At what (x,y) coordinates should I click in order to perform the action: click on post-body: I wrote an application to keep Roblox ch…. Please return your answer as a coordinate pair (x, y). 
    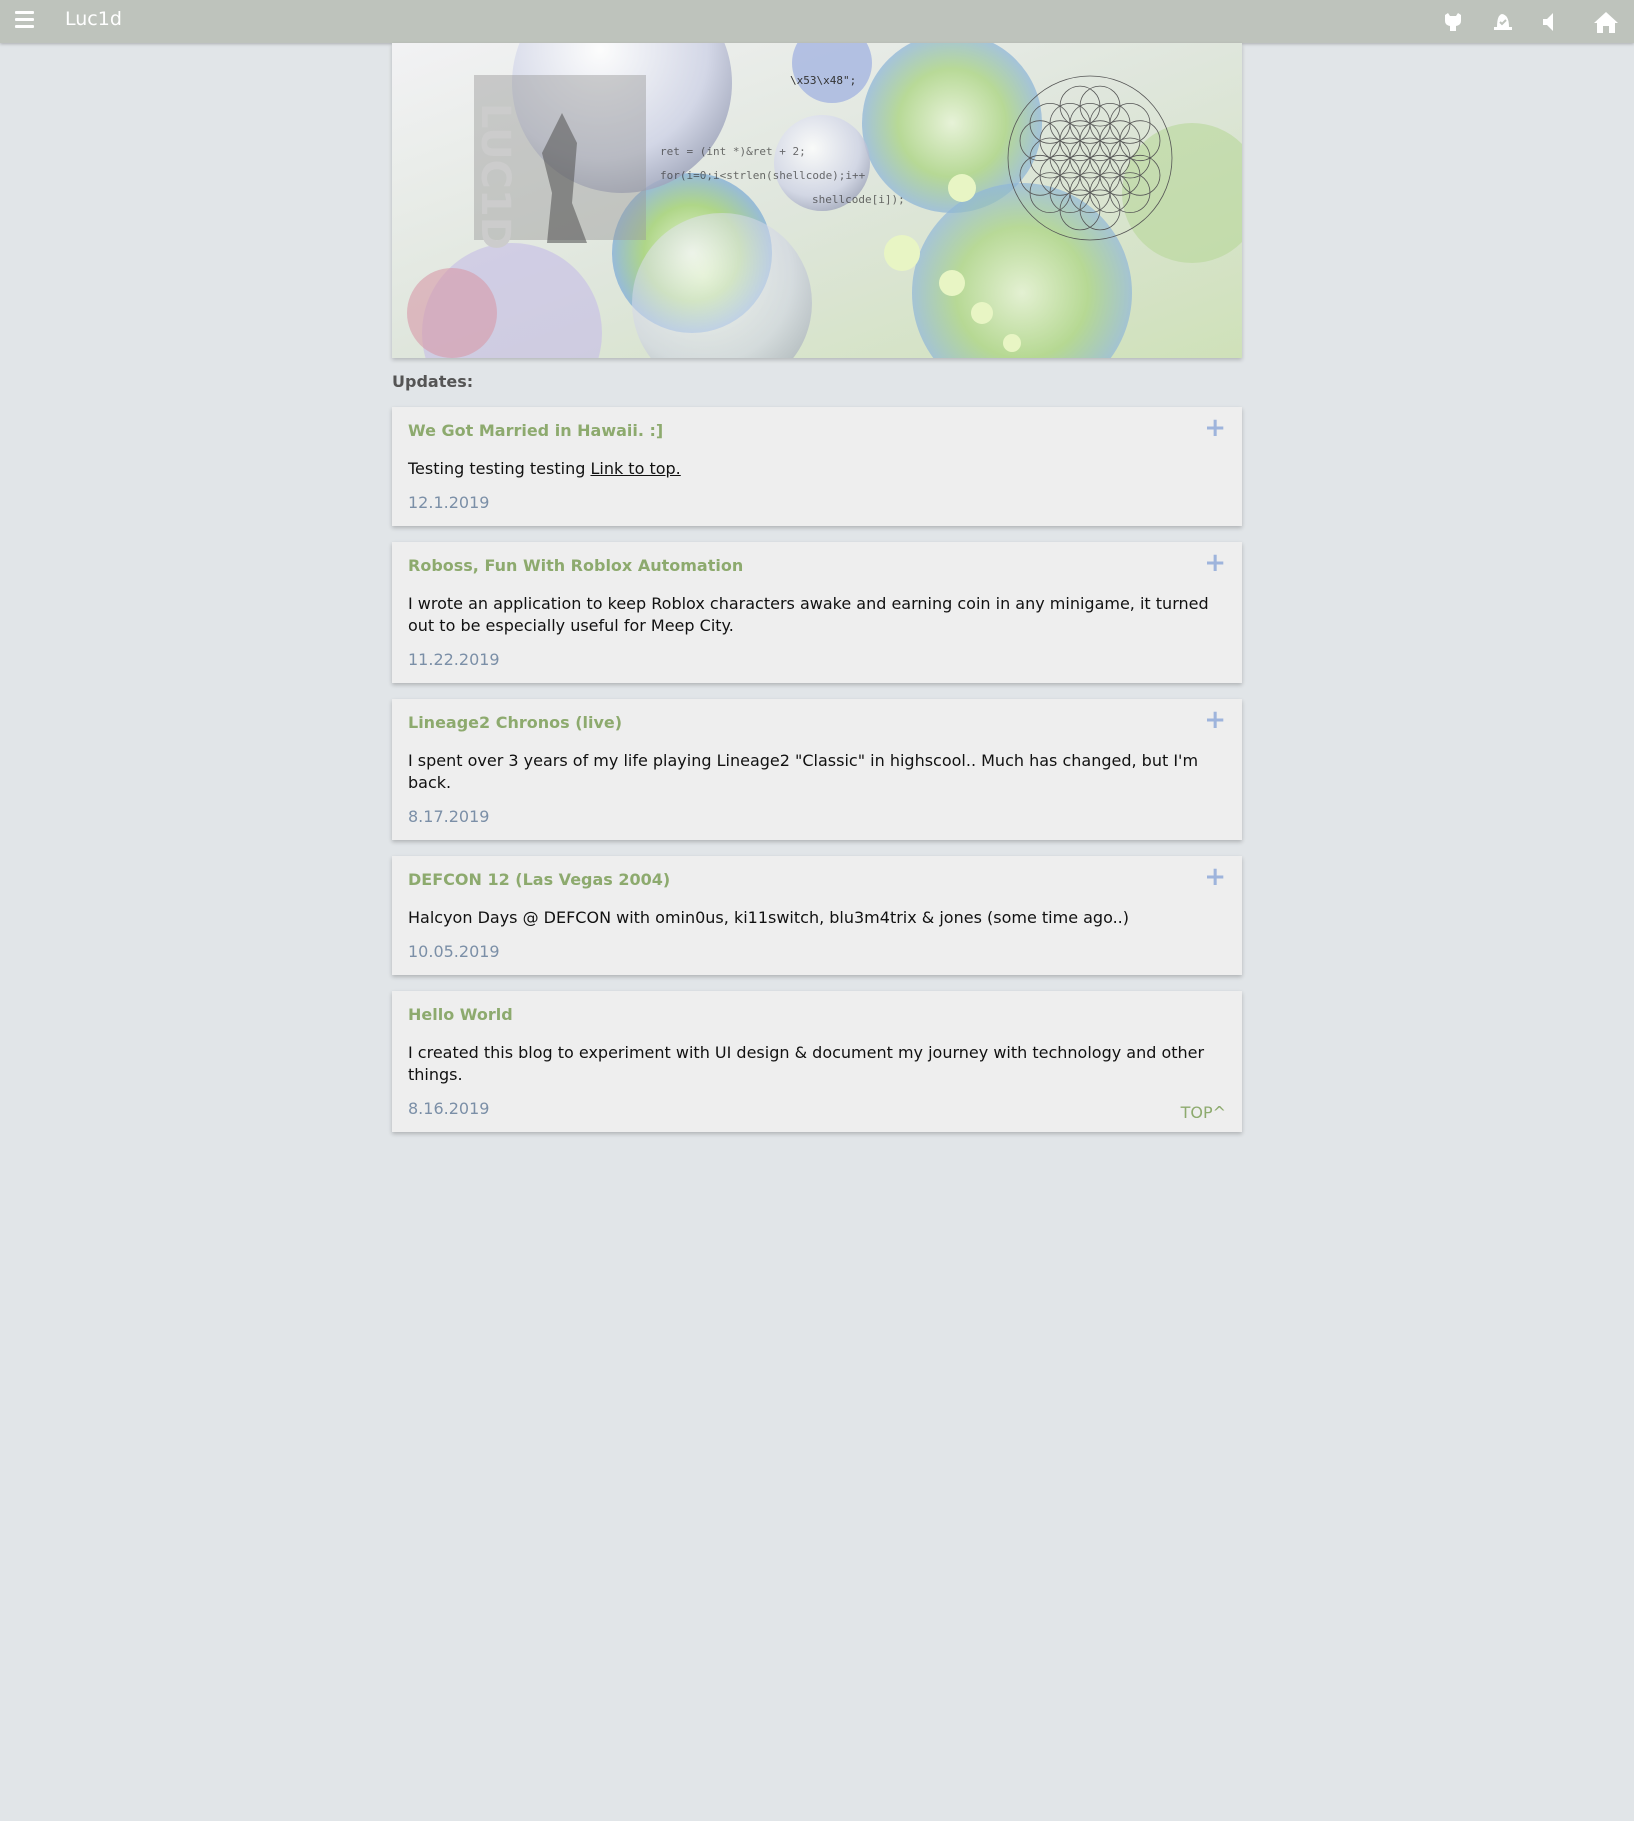
    Looking at the image, I should click on (808, 614).